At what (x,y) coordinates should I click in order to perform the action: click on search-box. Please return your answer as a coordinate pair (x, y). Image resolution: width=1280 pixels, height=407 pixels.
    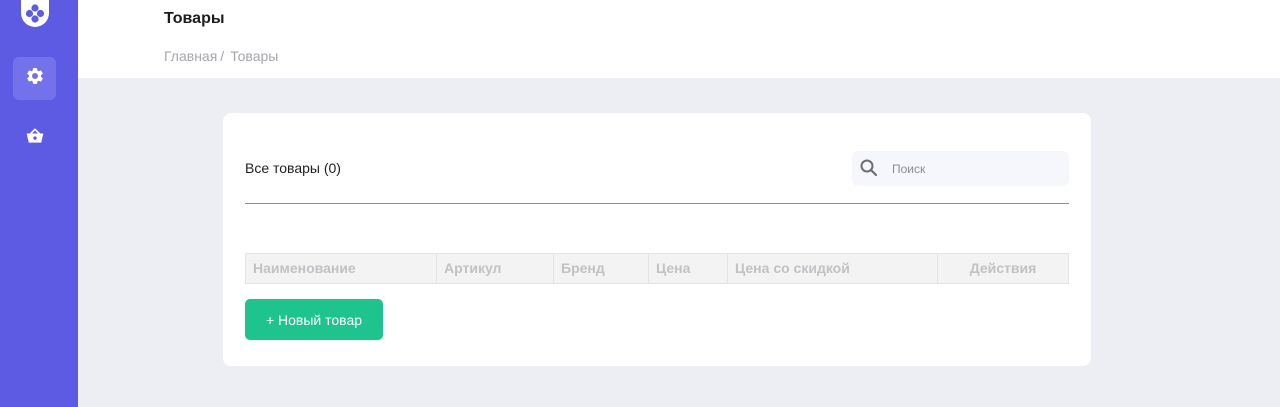
    Looking at the image, I should click on (960, 168).